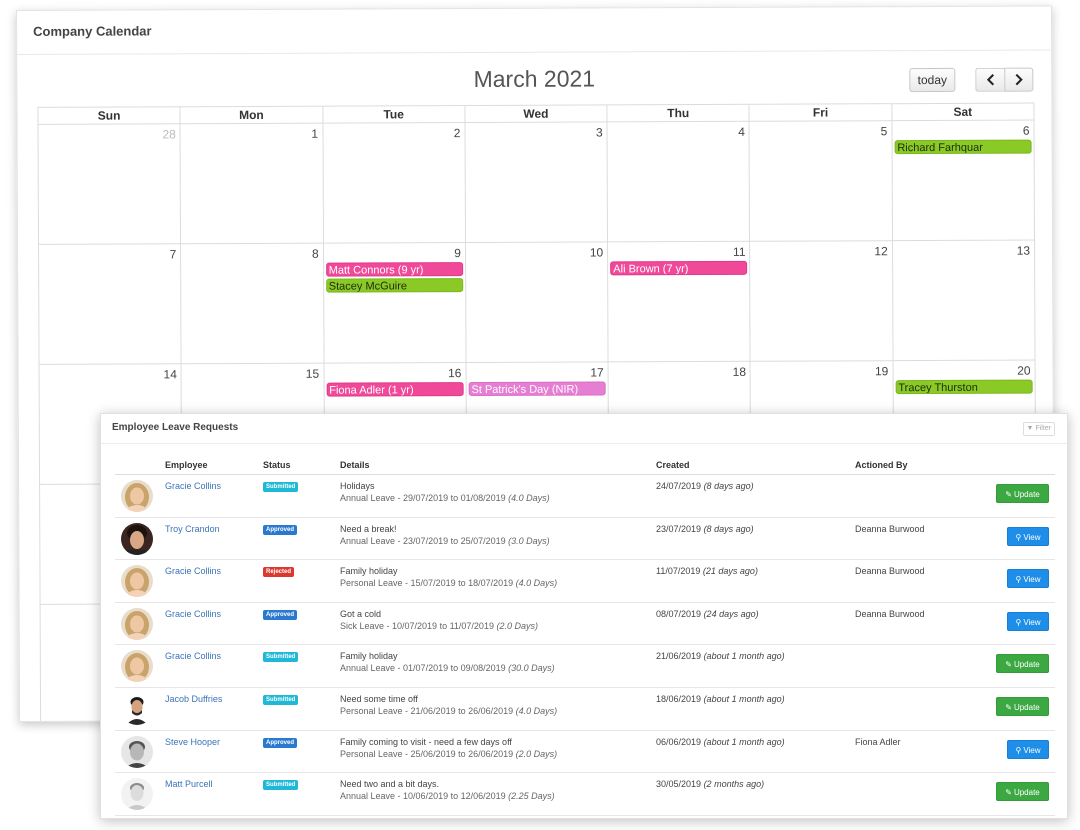  I want to click on created-ago: (24 days ago), so click(731, 613).